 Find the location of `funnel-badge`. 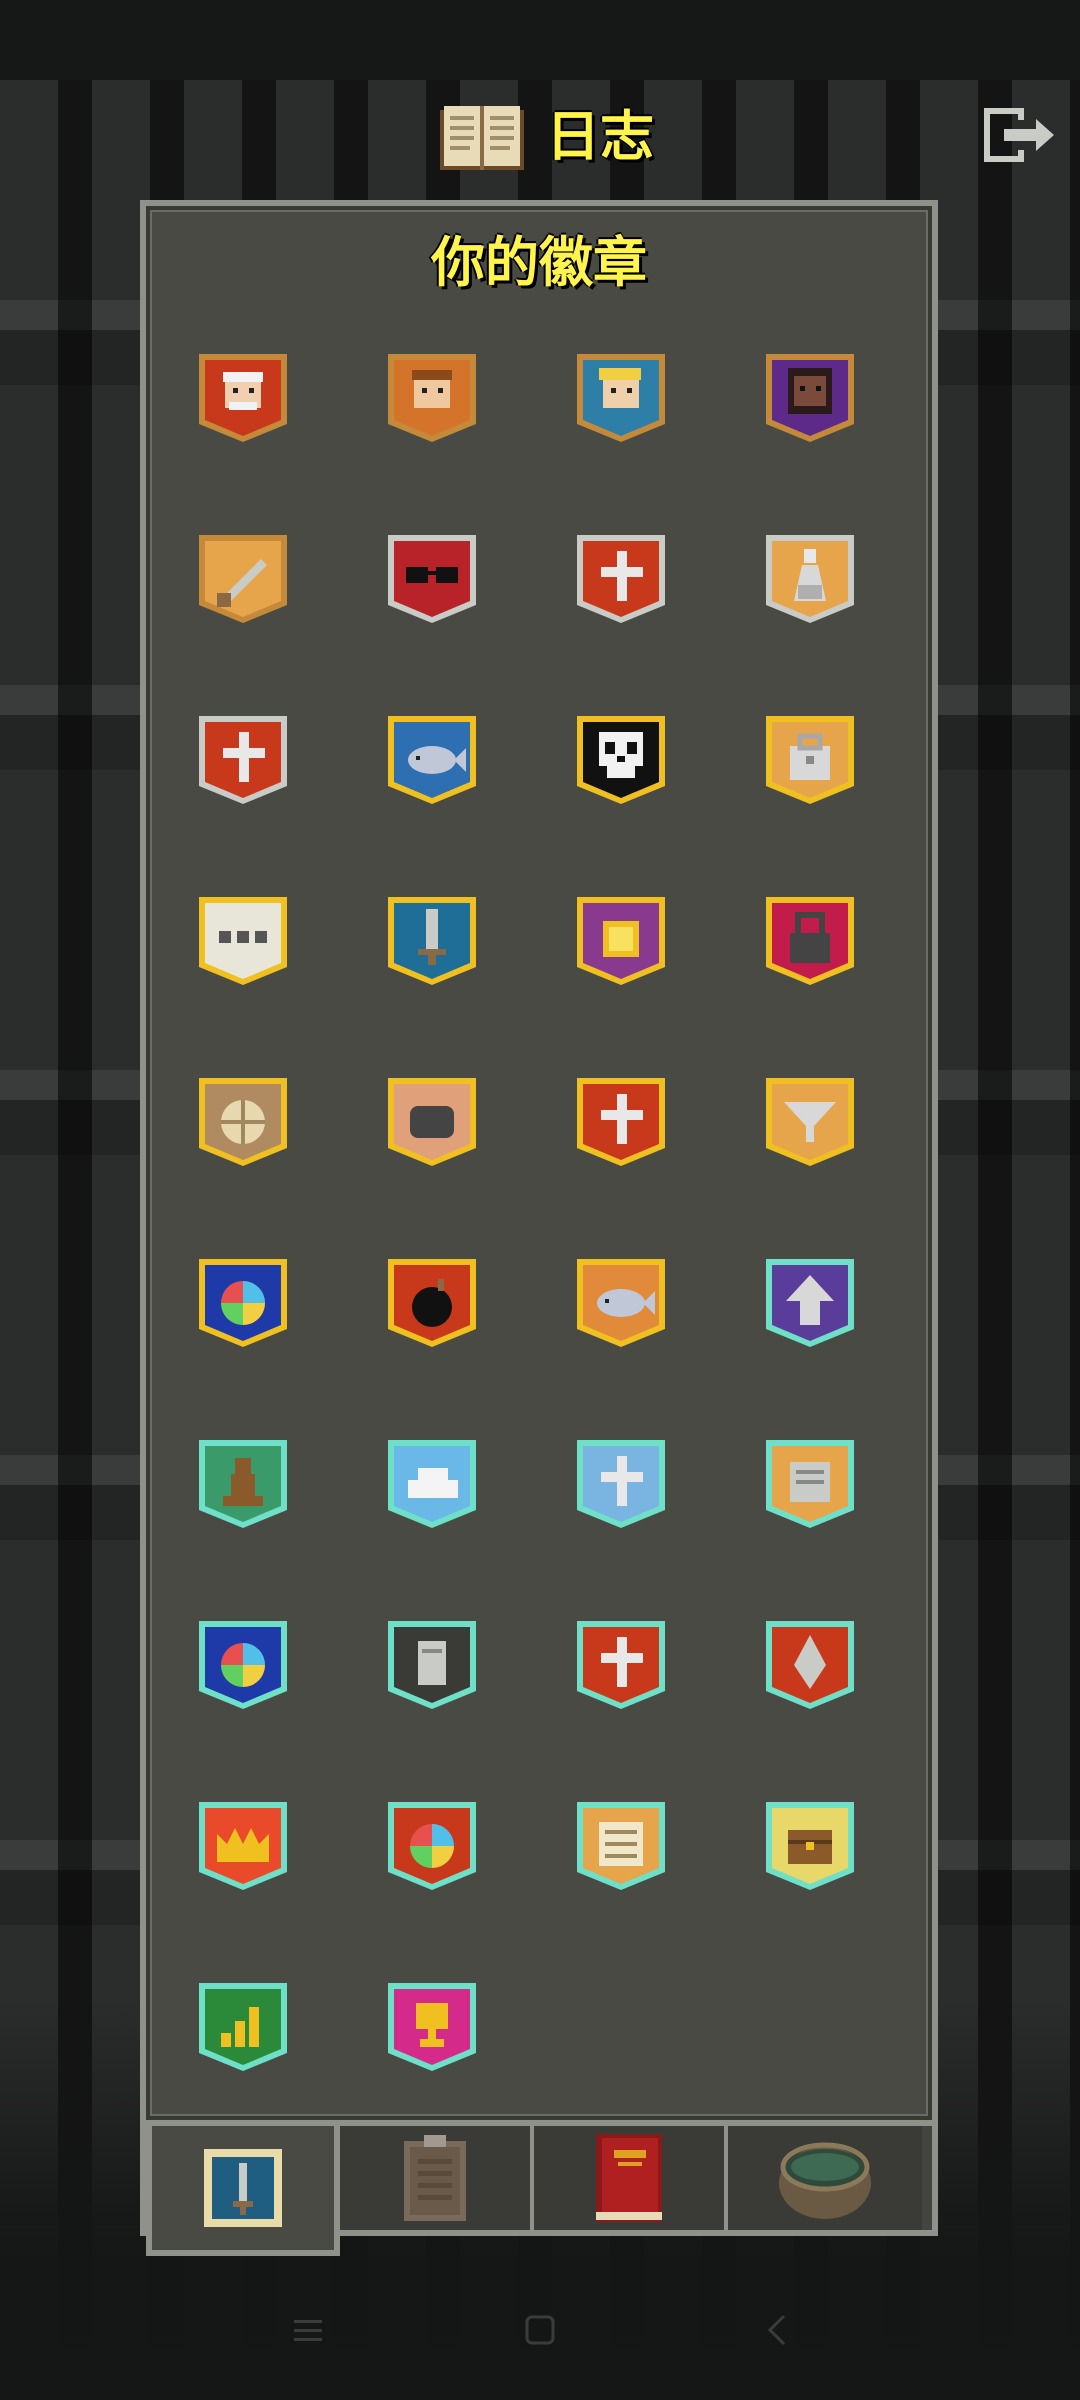

funnel-badge is located at coordinates (810, 1120).